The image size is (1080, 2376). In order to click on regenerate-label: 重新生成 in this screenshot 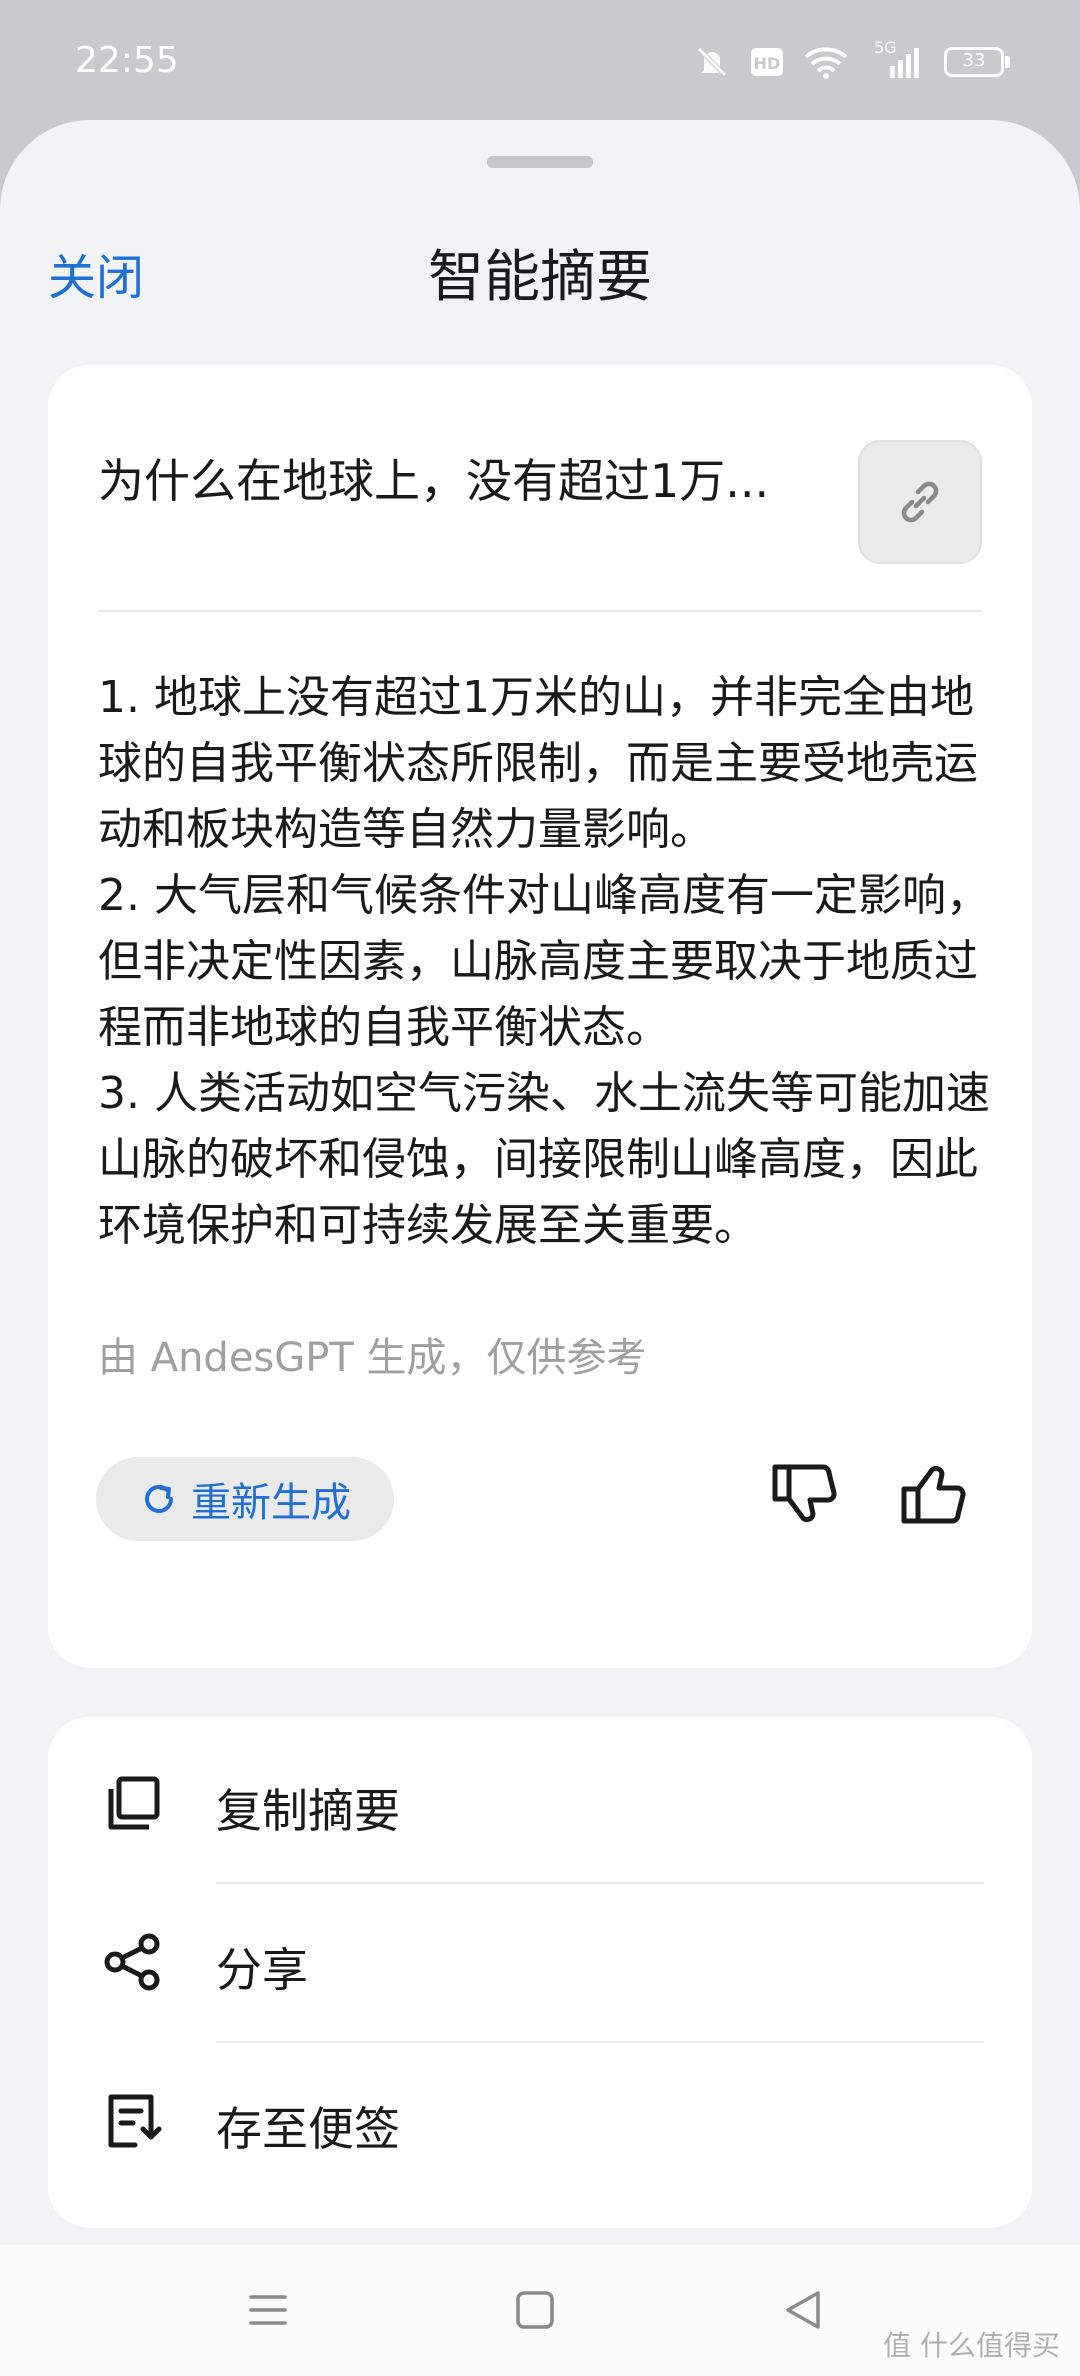, I will do `click(271, 1503)`.